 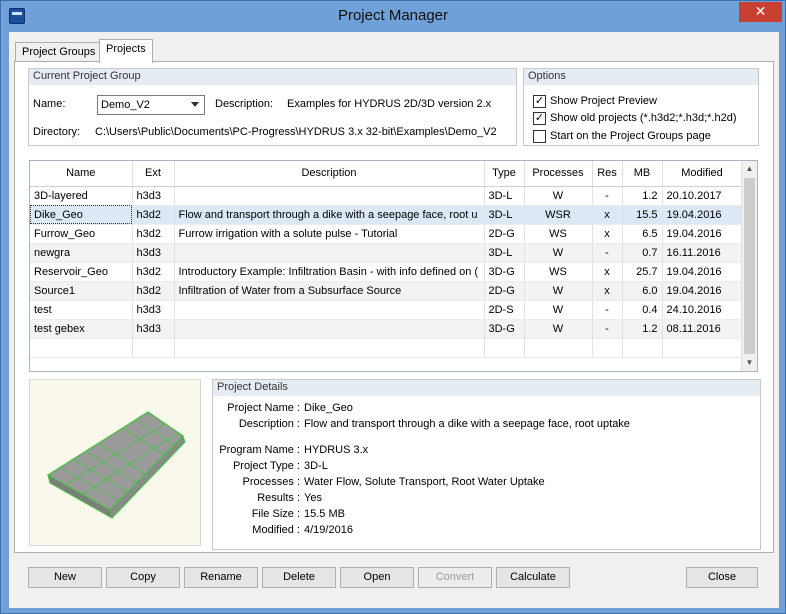 I want to click on checkbox-label: Show Project Preview, so click(x=603, y=101).